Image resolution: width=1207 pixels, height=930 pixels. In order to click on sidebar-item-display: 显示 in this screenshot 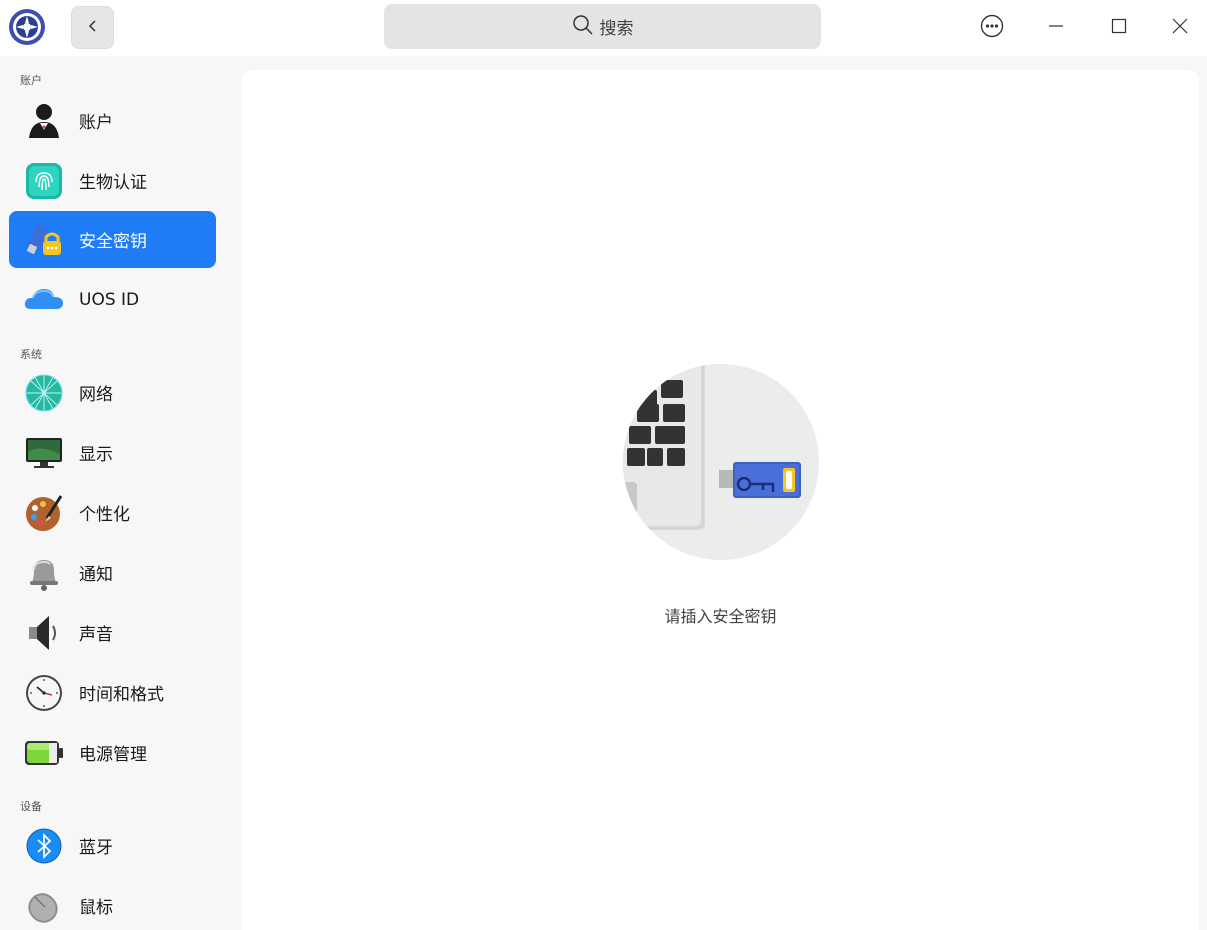, I will do `click(112, 452)`.